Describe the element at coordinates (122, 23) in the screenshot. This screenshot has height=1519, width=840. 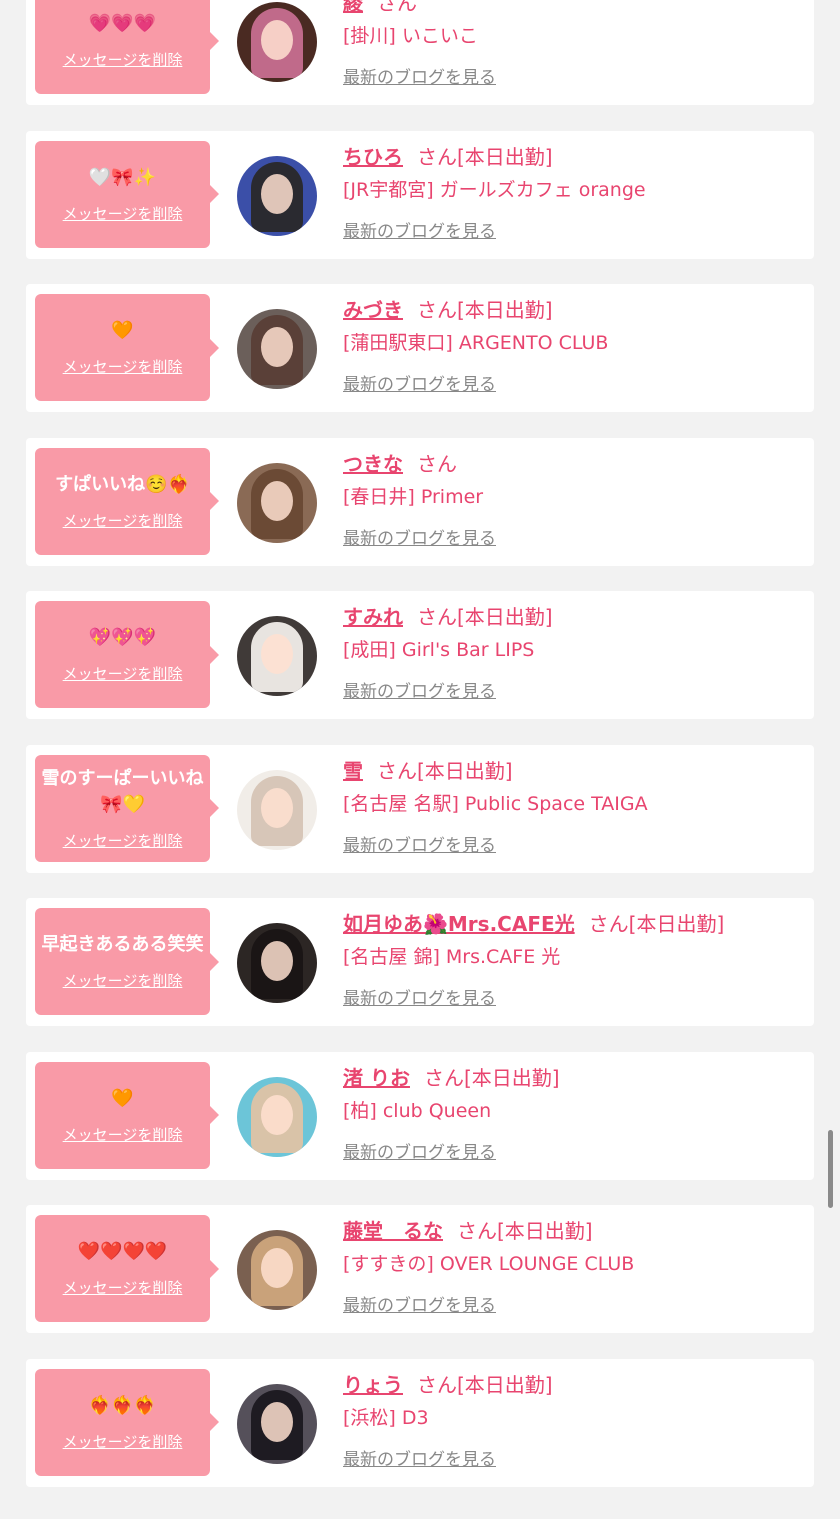
I see `message-text: 💗💗💗` at that location.